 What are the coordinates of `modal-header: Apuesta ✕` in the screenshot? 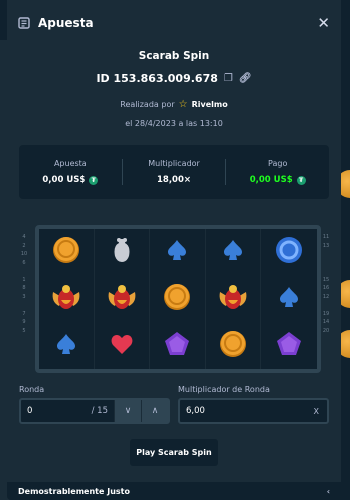 It's located at (174, 23).